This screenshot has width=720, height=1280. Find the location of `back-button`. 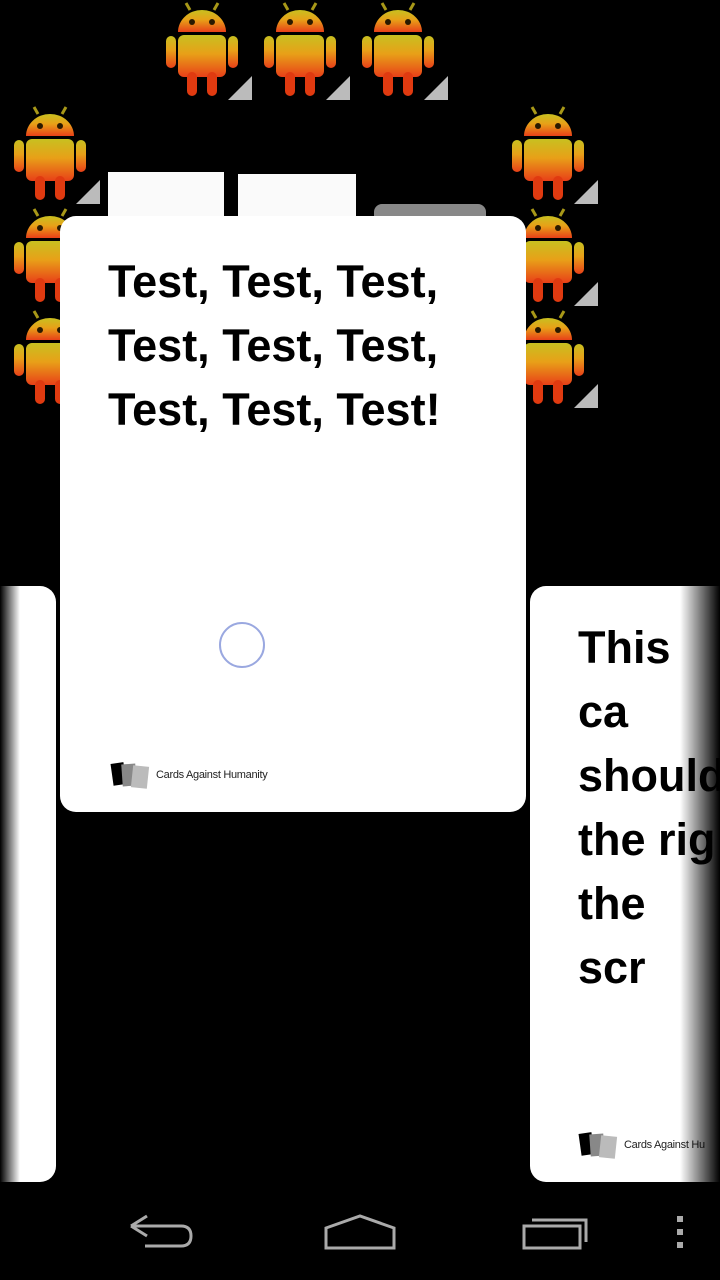

back-button is located at coordinates (160, 1232).